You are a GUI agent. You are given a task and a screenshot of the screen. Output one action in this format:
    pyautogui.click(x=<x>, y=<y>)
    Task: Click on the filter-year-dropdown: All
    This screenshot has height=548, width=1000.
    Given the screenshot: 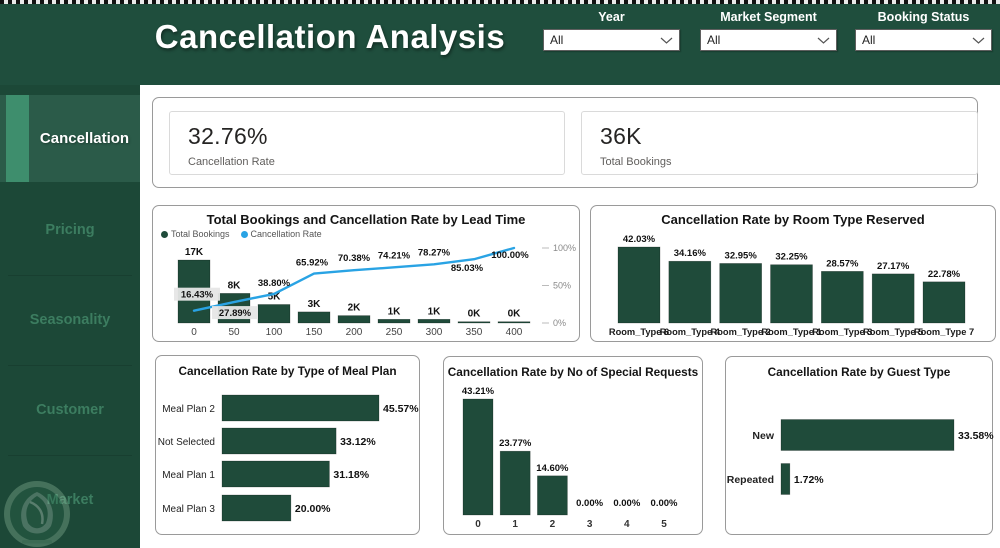 What is the action you would take?
    pyautogui.click(x=611, y=40)
    